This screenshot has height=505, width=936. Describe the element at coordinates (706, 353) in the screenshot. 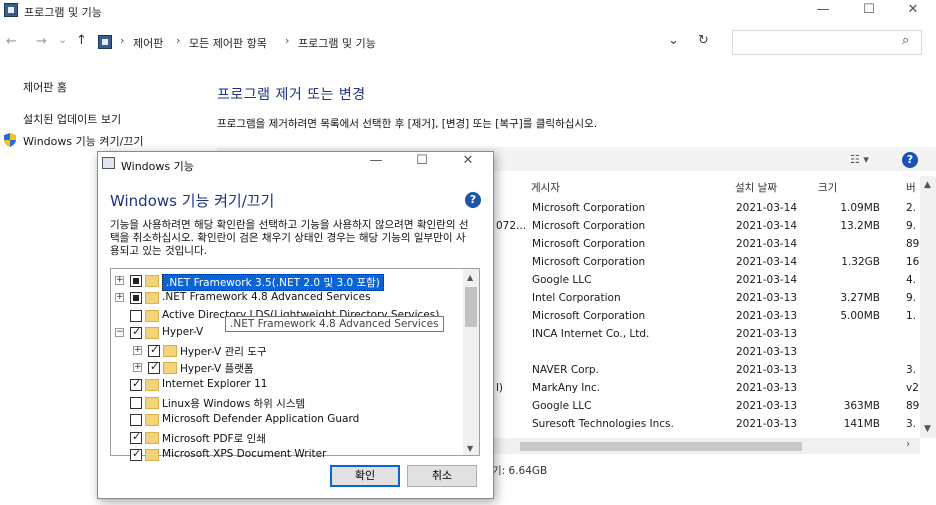

I see `table-row` at that location.